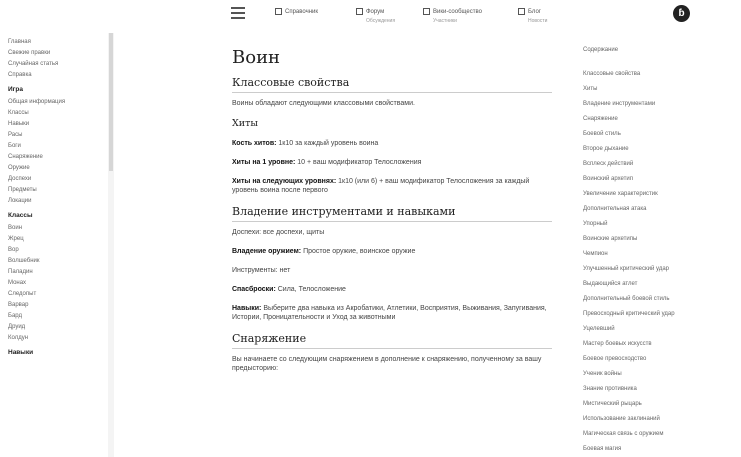  I want to click on sidebar-item: Предметы, so click(58, 190).